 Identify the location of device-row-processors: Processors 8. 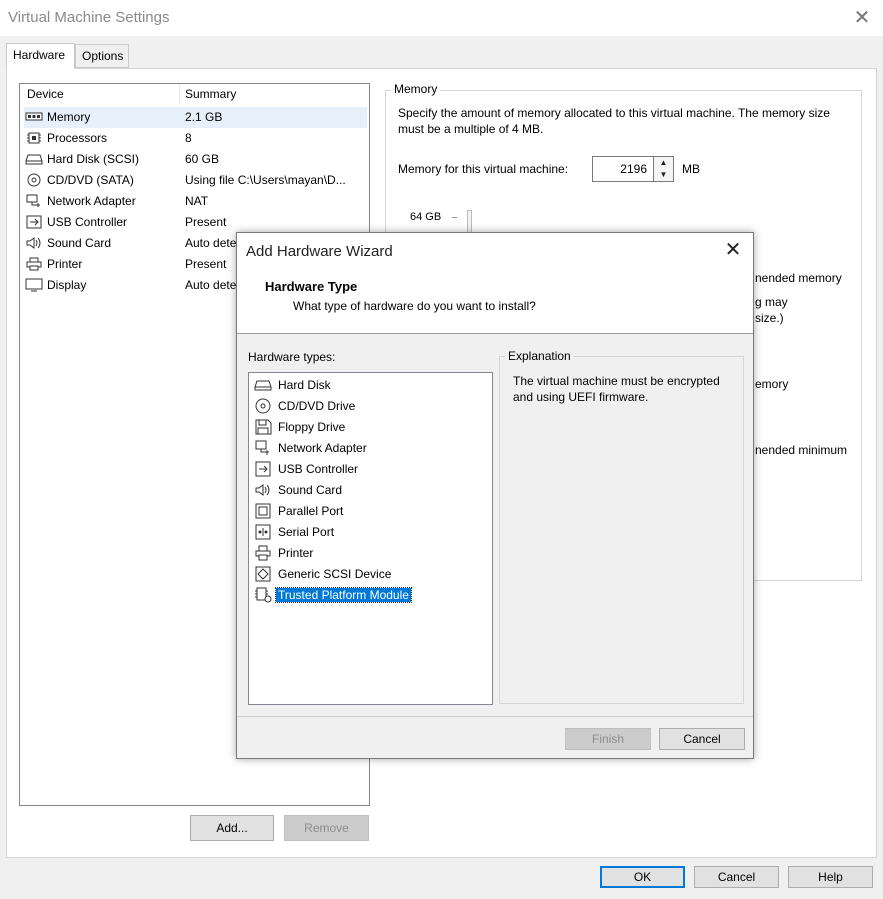
(195, 138).